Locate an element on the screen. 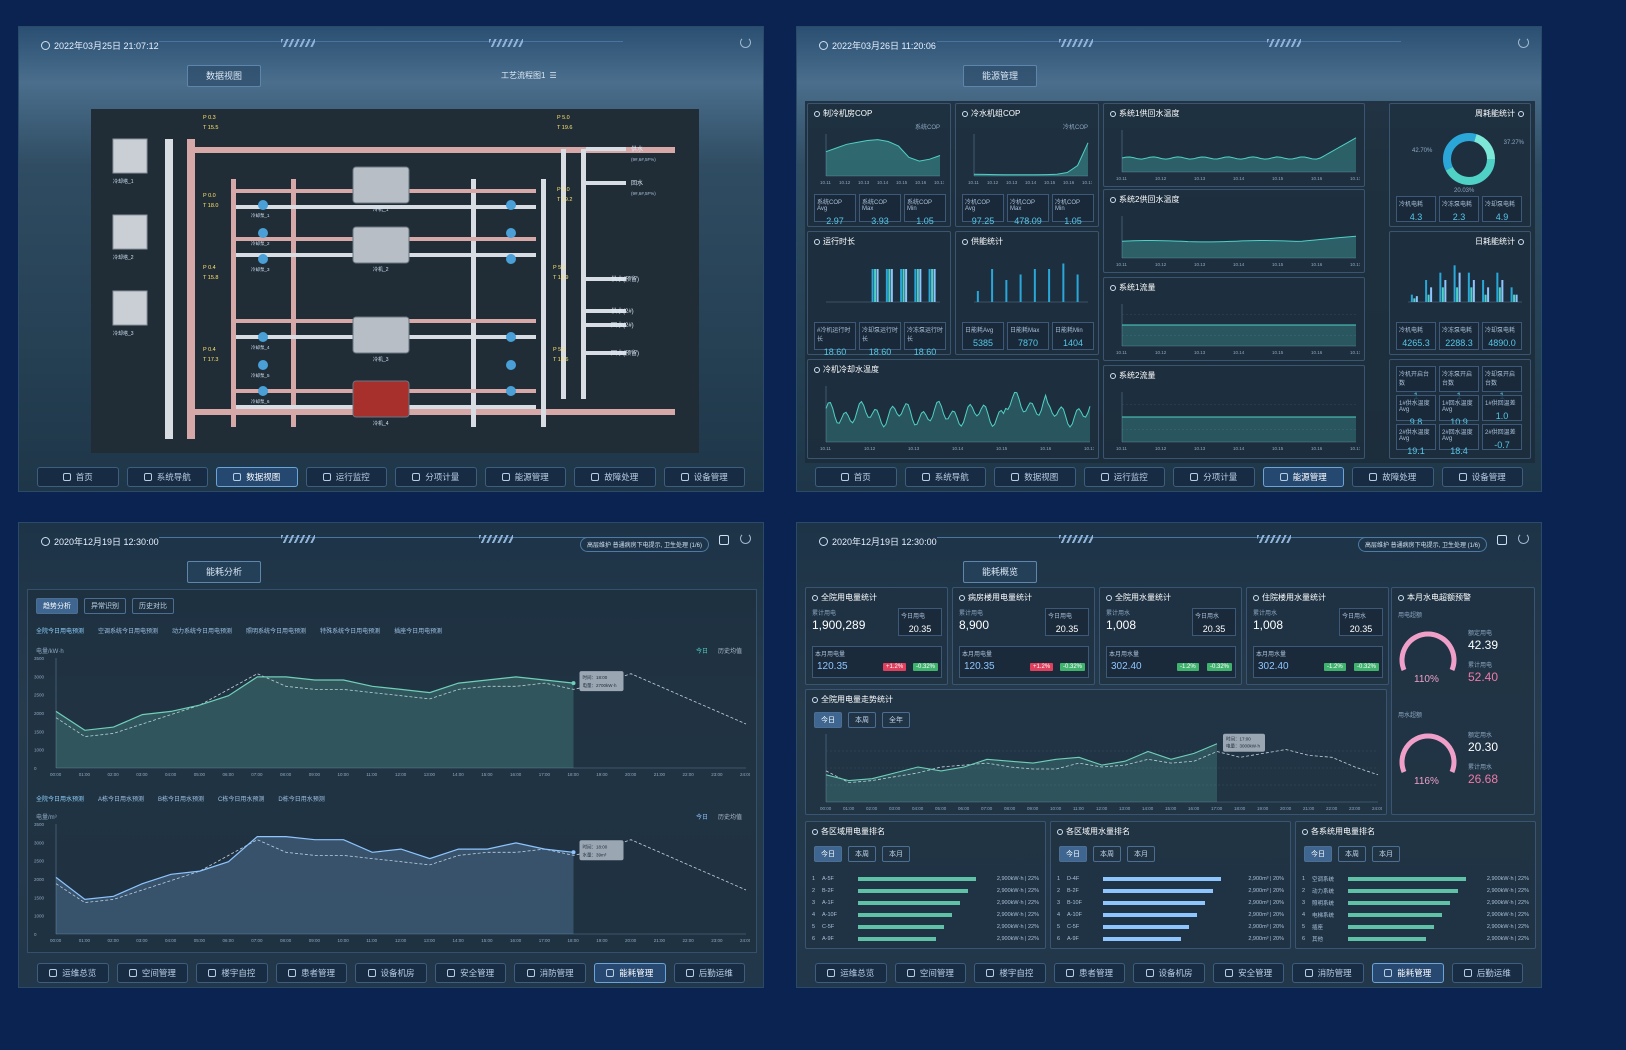  ranking-row: 6 其他 2,900kW·h | 22% is located at coordinates (1415, 938).